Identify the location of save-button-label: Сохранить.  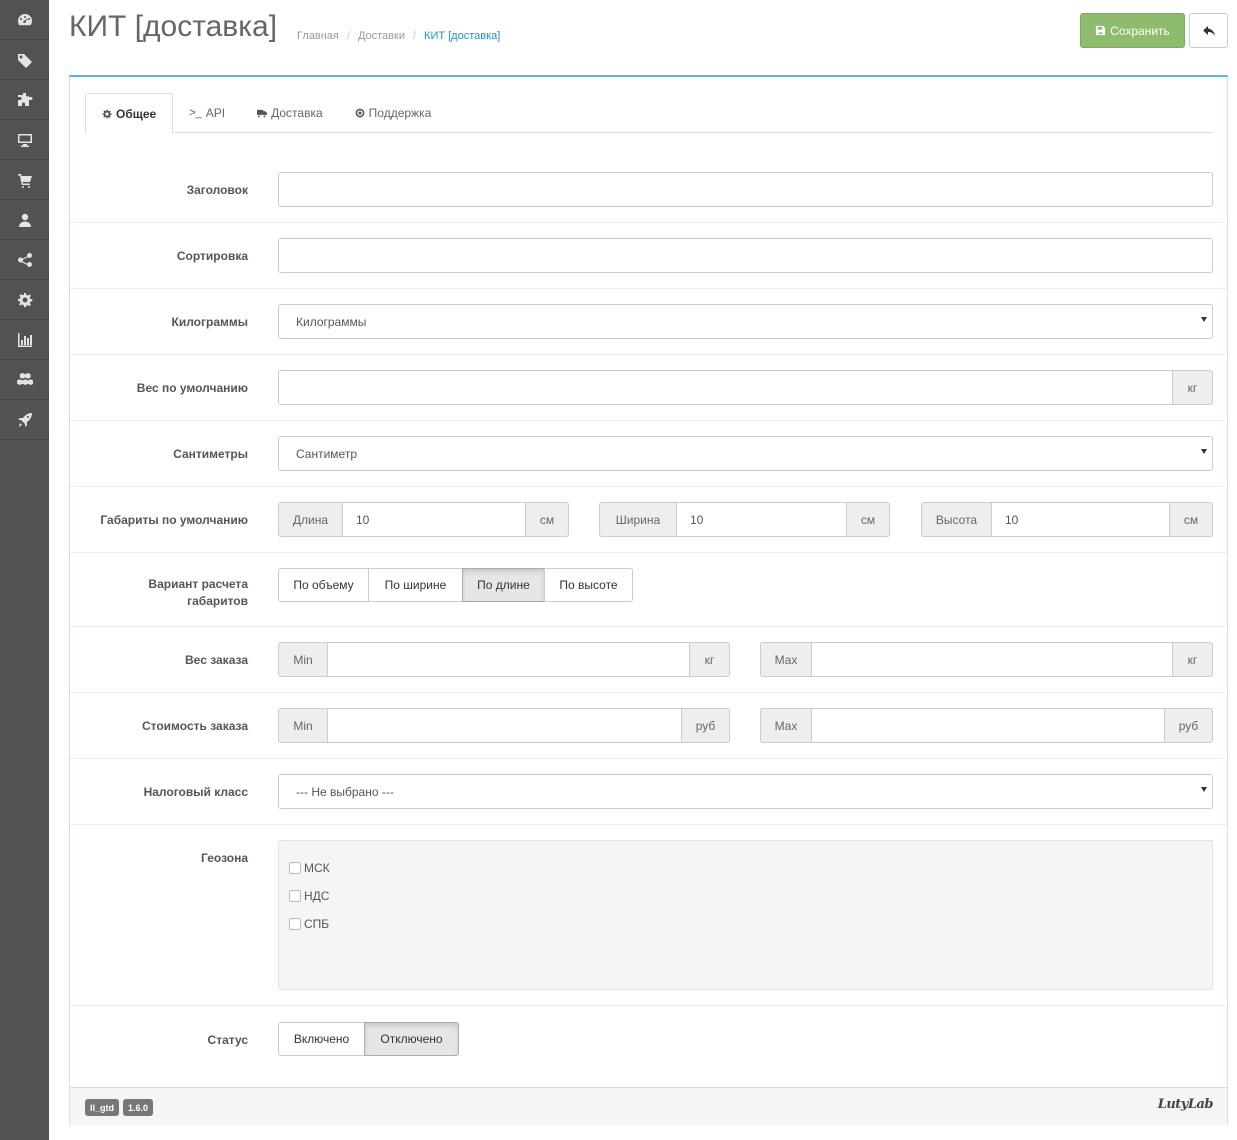
(1140, 30).